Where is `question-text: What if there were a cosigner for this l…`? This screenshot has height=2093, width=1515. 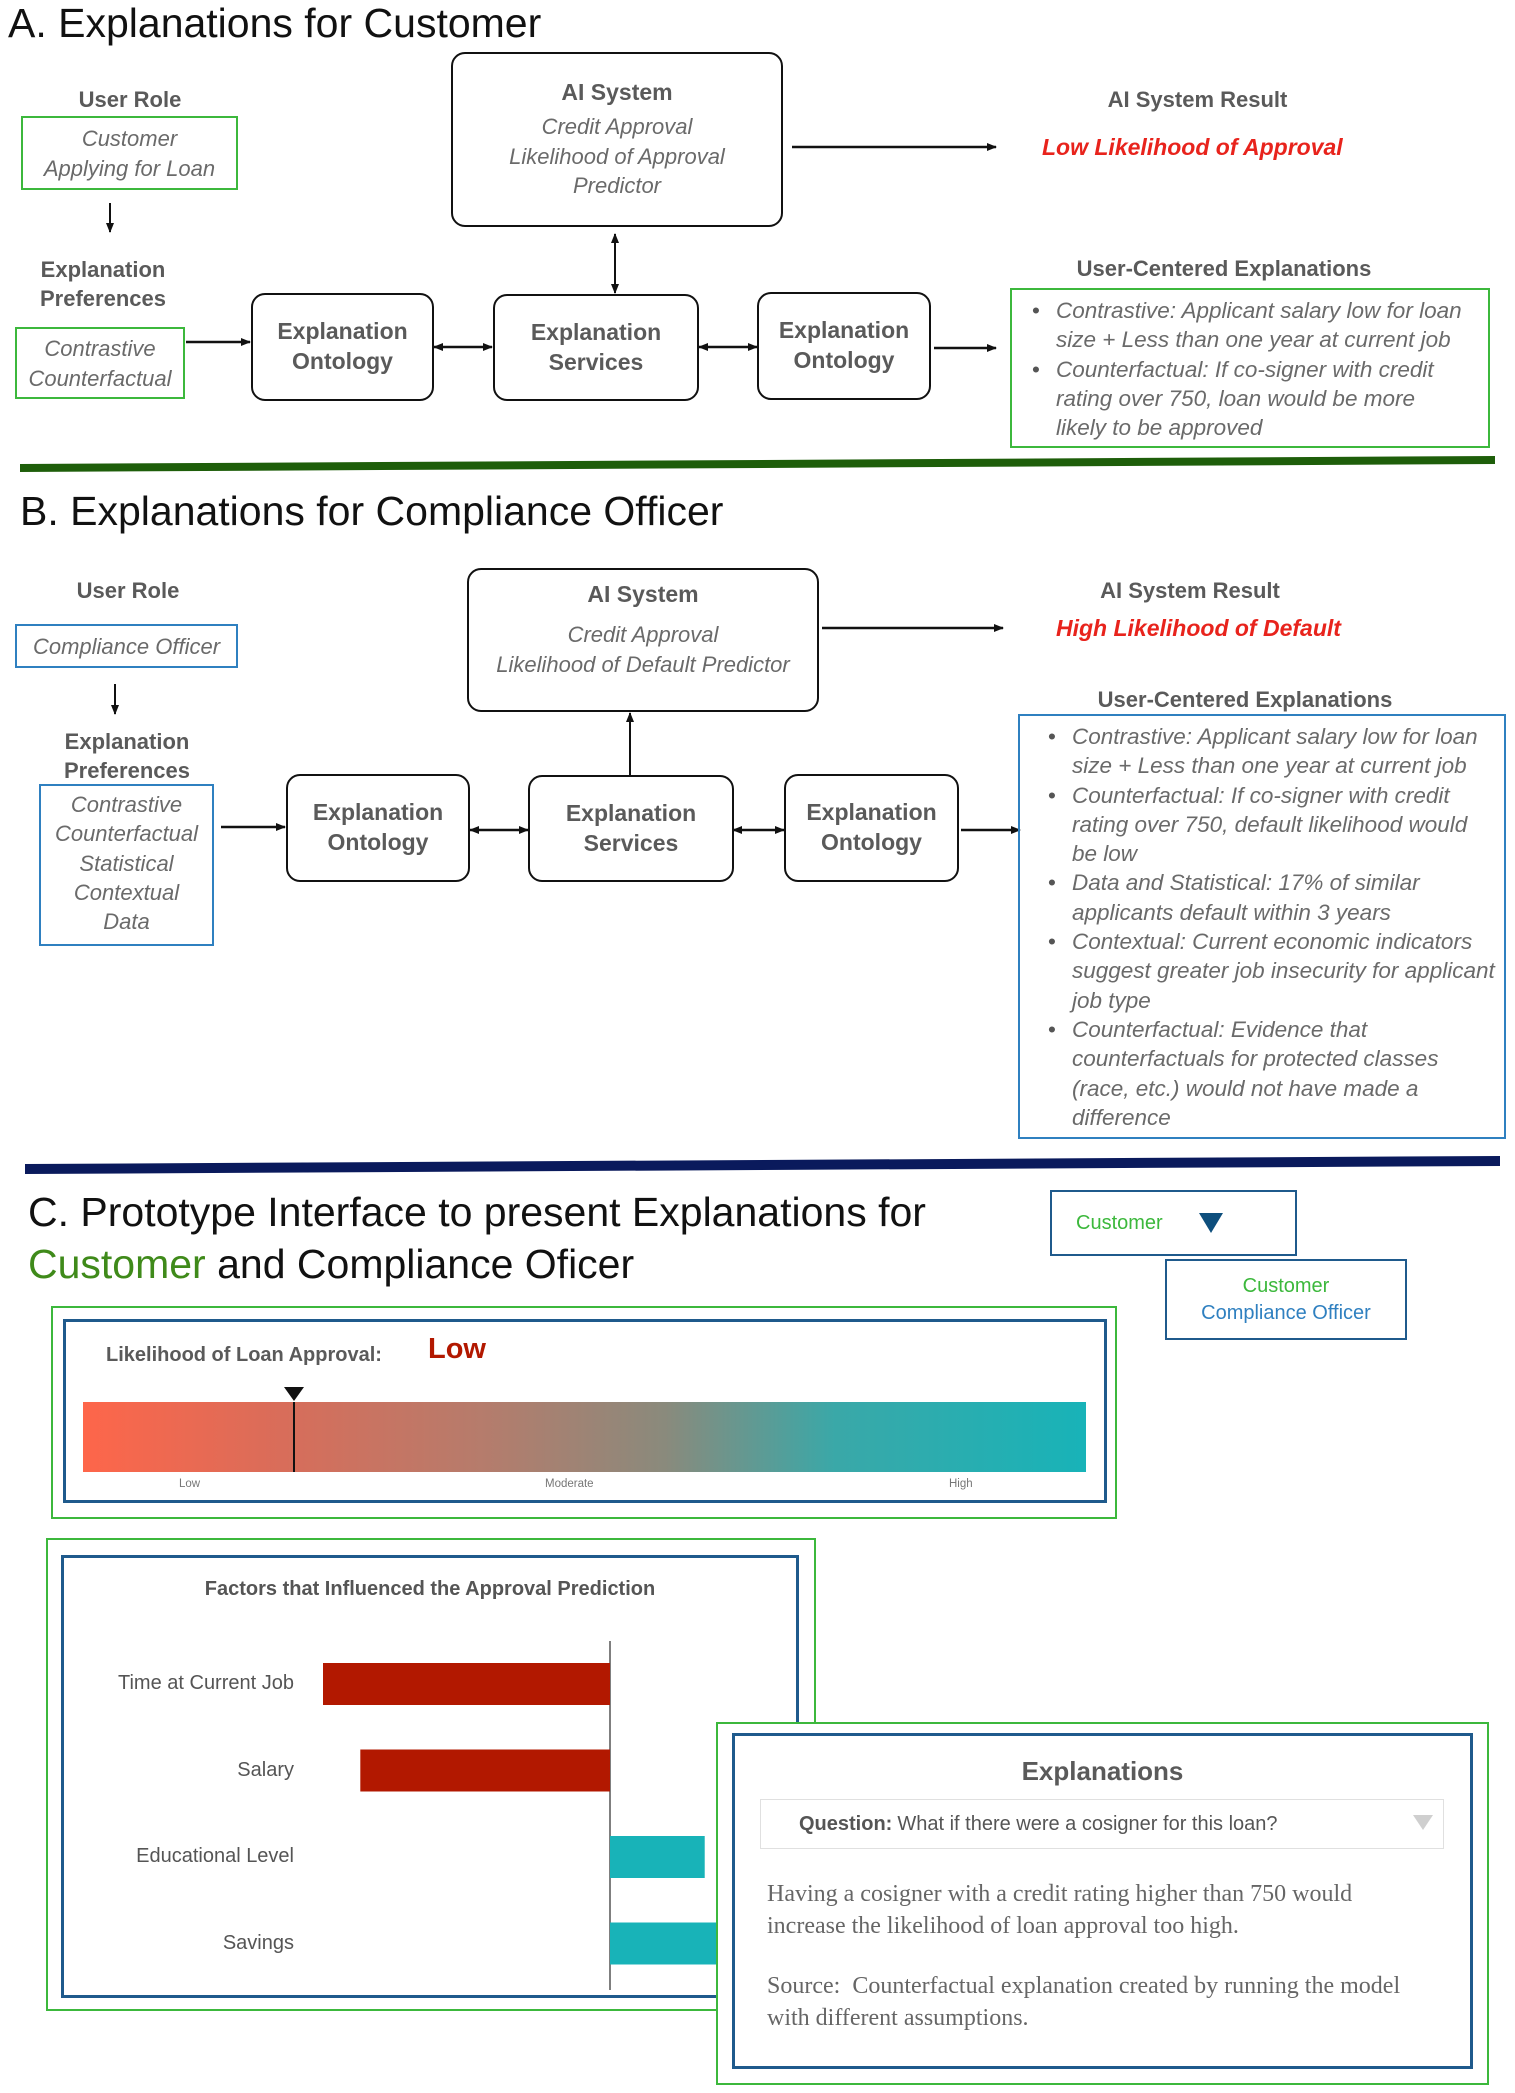 question-text: What if there were a cosigner for this l… is located at coordinates (1087, 1823).